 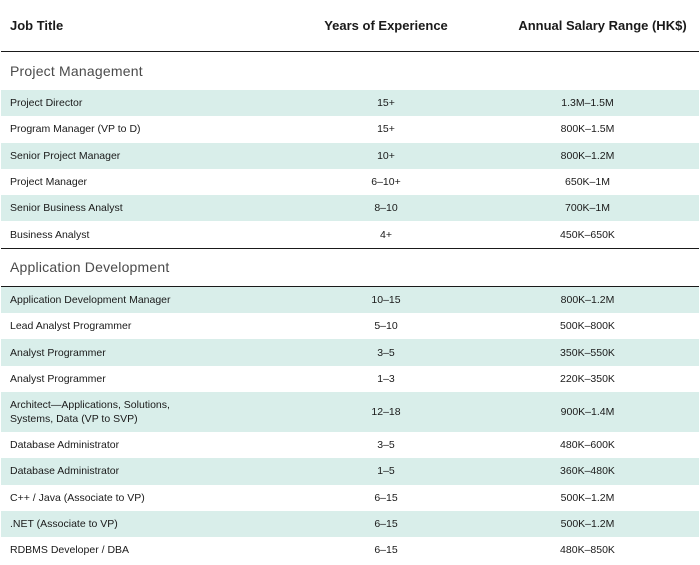 I want to click on salary-cell: 480K–850K, so click(x=587, y=550).